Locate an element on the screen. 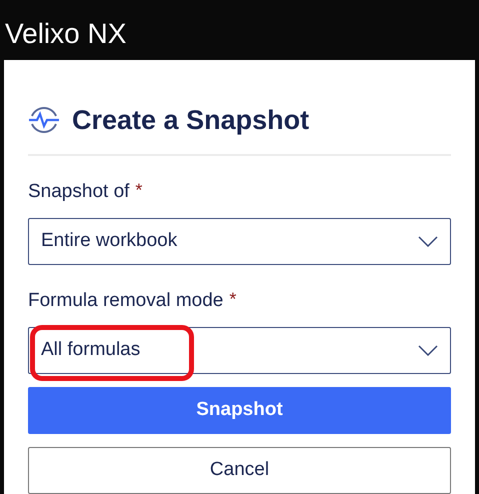 The image size is (479, 494). dialog-title: Create a Snapshot is located at coordinates (191, 120).